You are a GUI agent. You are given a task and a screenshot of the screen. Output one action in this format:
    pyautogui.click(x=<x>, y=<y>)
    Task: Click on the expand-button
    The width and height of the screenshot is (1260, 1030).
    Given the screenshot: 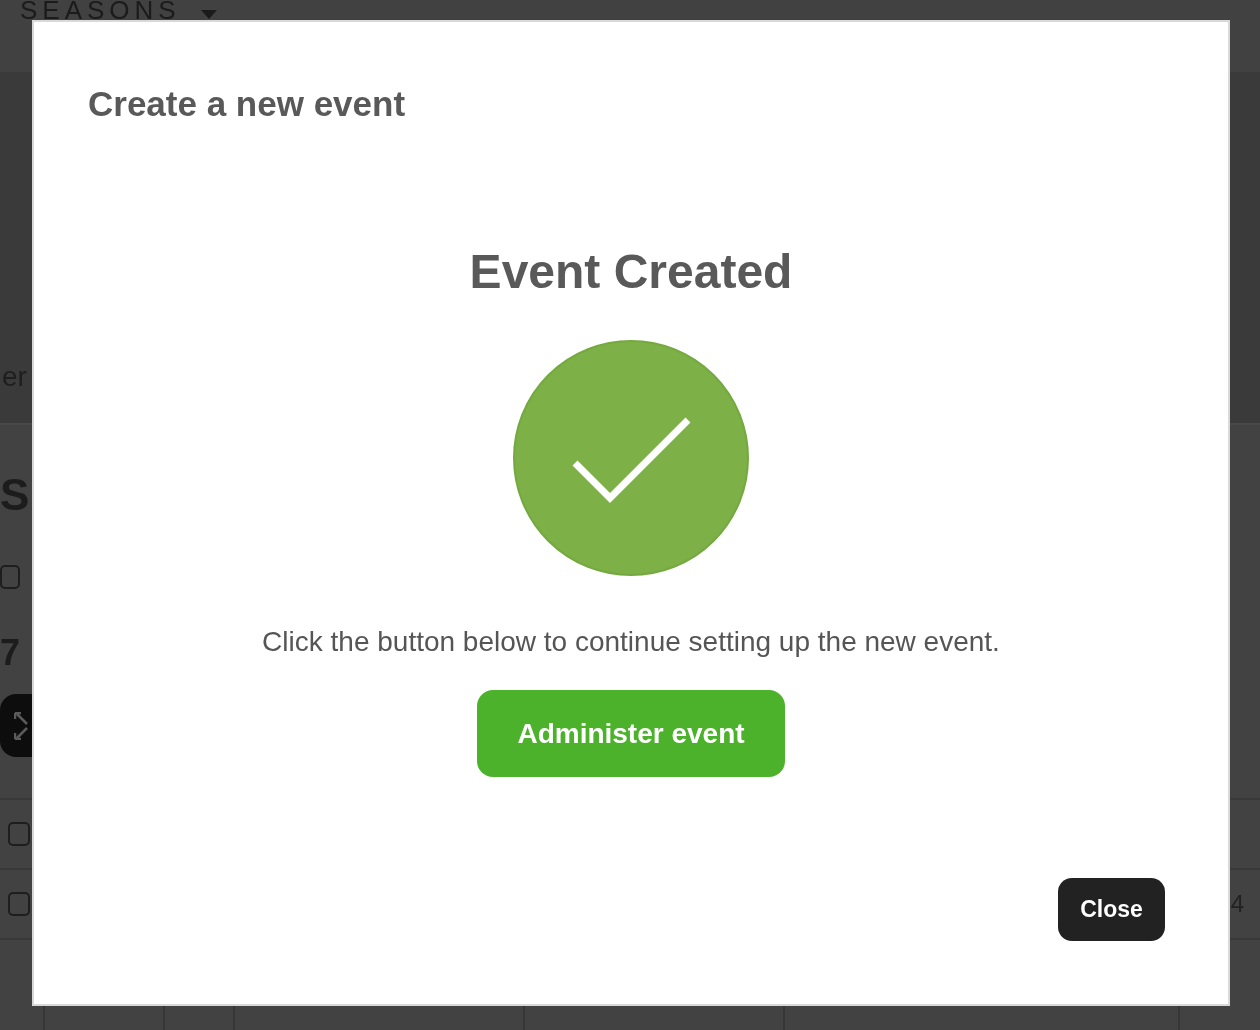 What is the action you would take?
    pyautogui.click(x=16, y=725)
    